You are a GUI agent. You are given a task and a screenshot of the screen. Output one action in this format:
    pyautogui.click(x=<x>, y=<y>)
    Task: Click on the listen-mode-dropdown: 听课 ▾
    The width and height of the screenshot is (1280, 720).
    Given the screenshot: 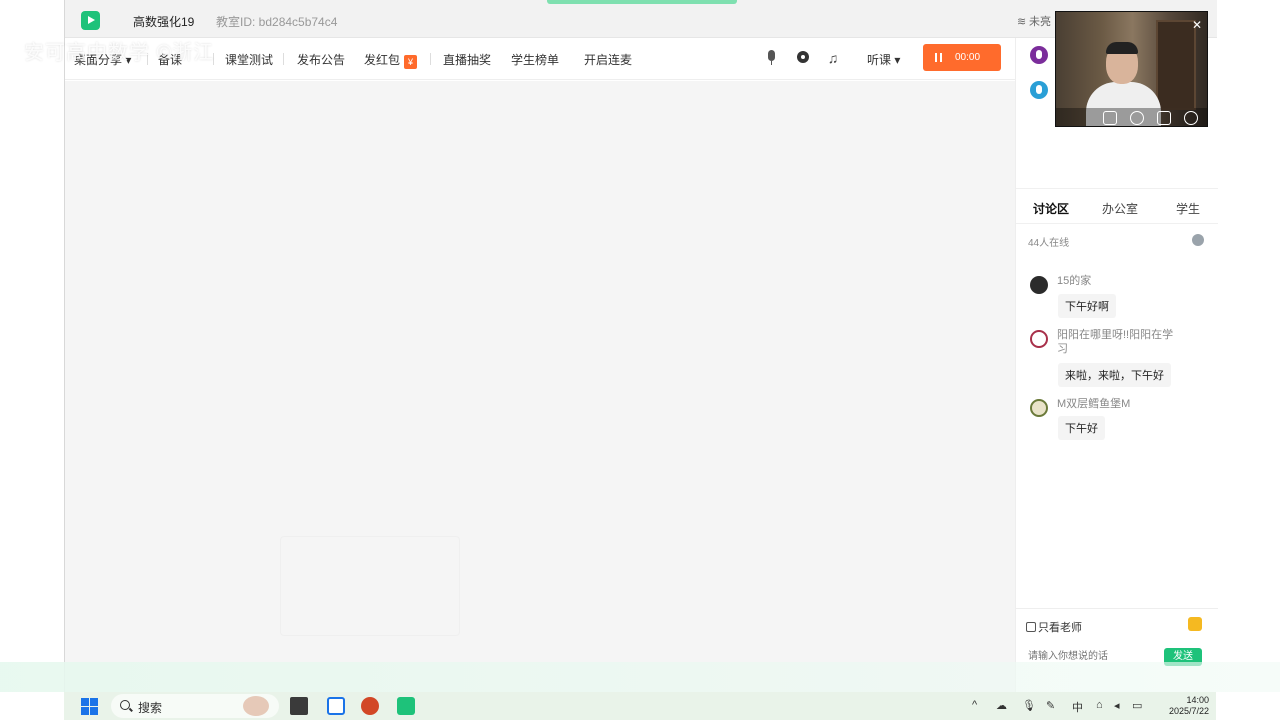 What is the action you would take?
    pyautogui.click(x=883, y=59)
    